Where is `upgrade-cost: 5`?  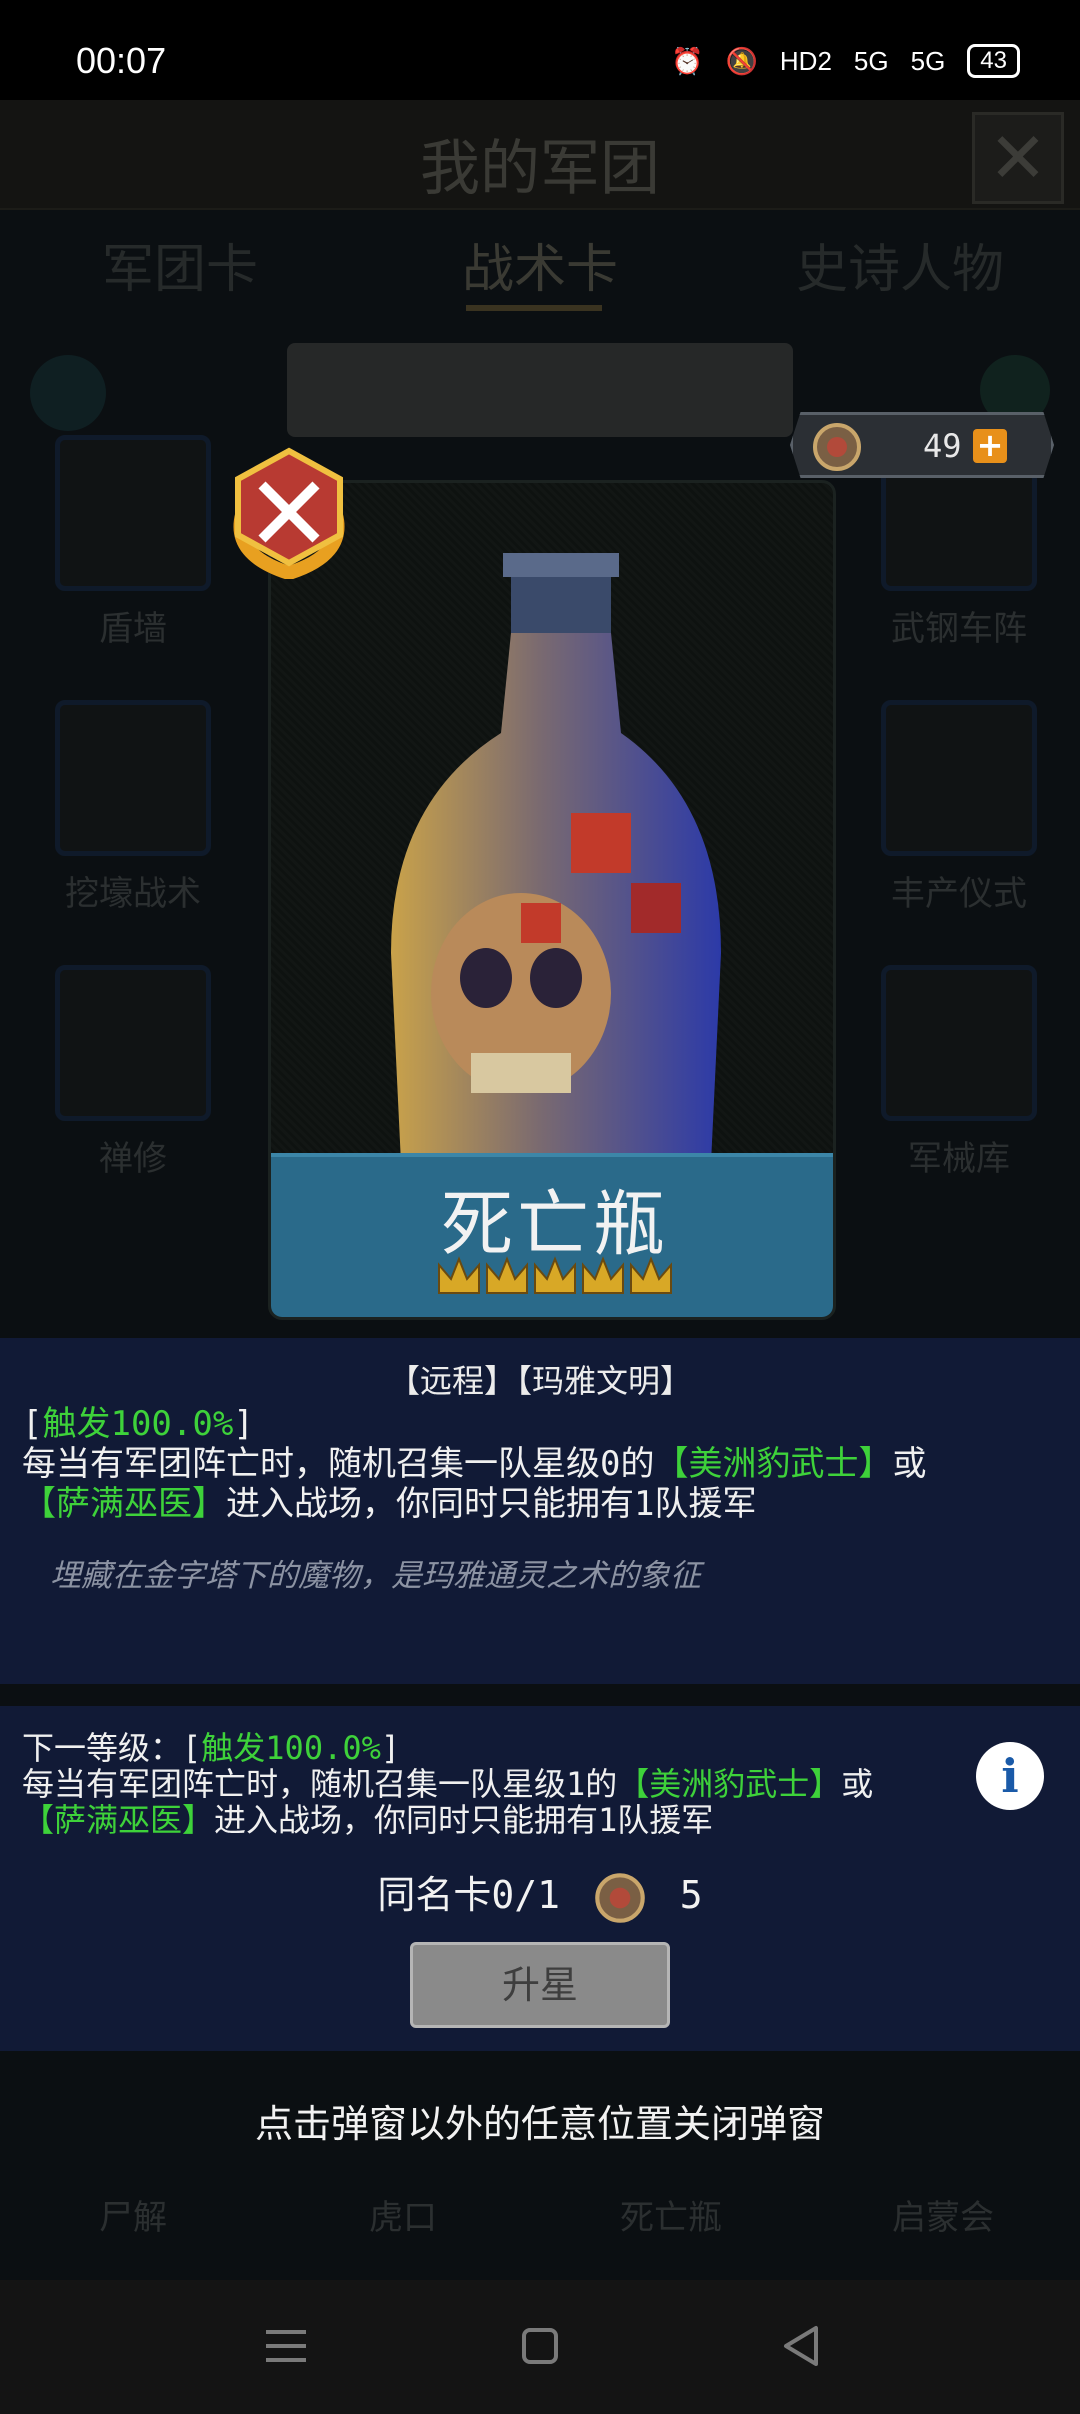 upgrade-cost: 5 is located at coordinates (691, 1895).